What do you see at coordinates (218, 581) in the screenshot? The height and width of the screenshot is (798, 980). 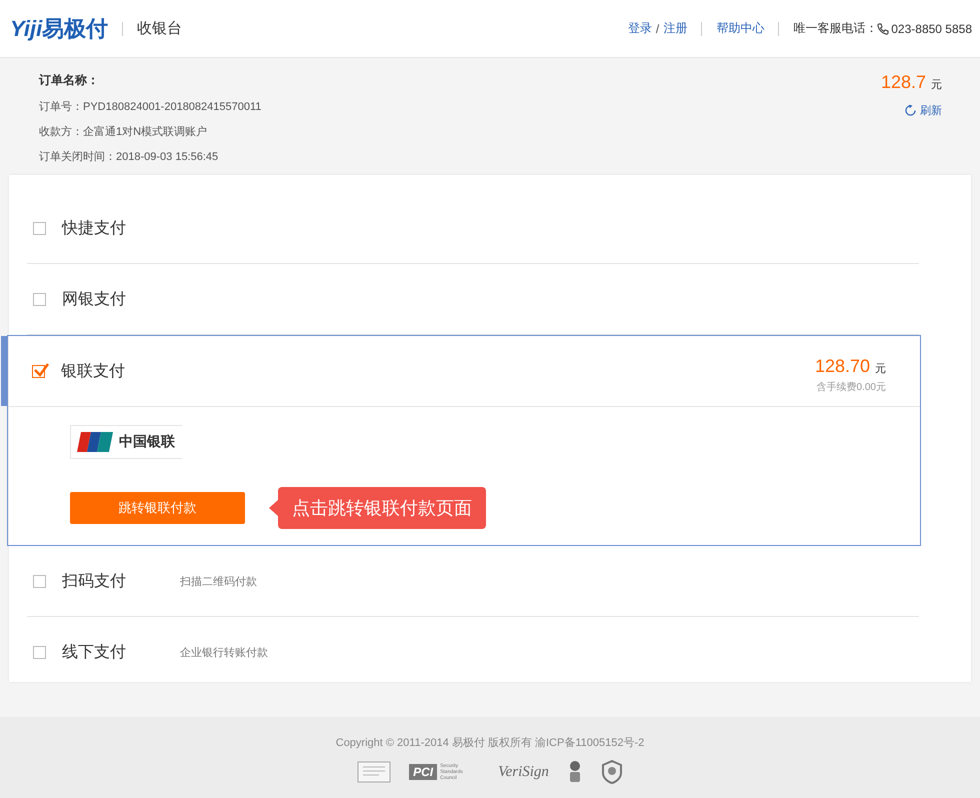 I see `method-hint: 扫描二维码付款` at bounding box center [218, 581].